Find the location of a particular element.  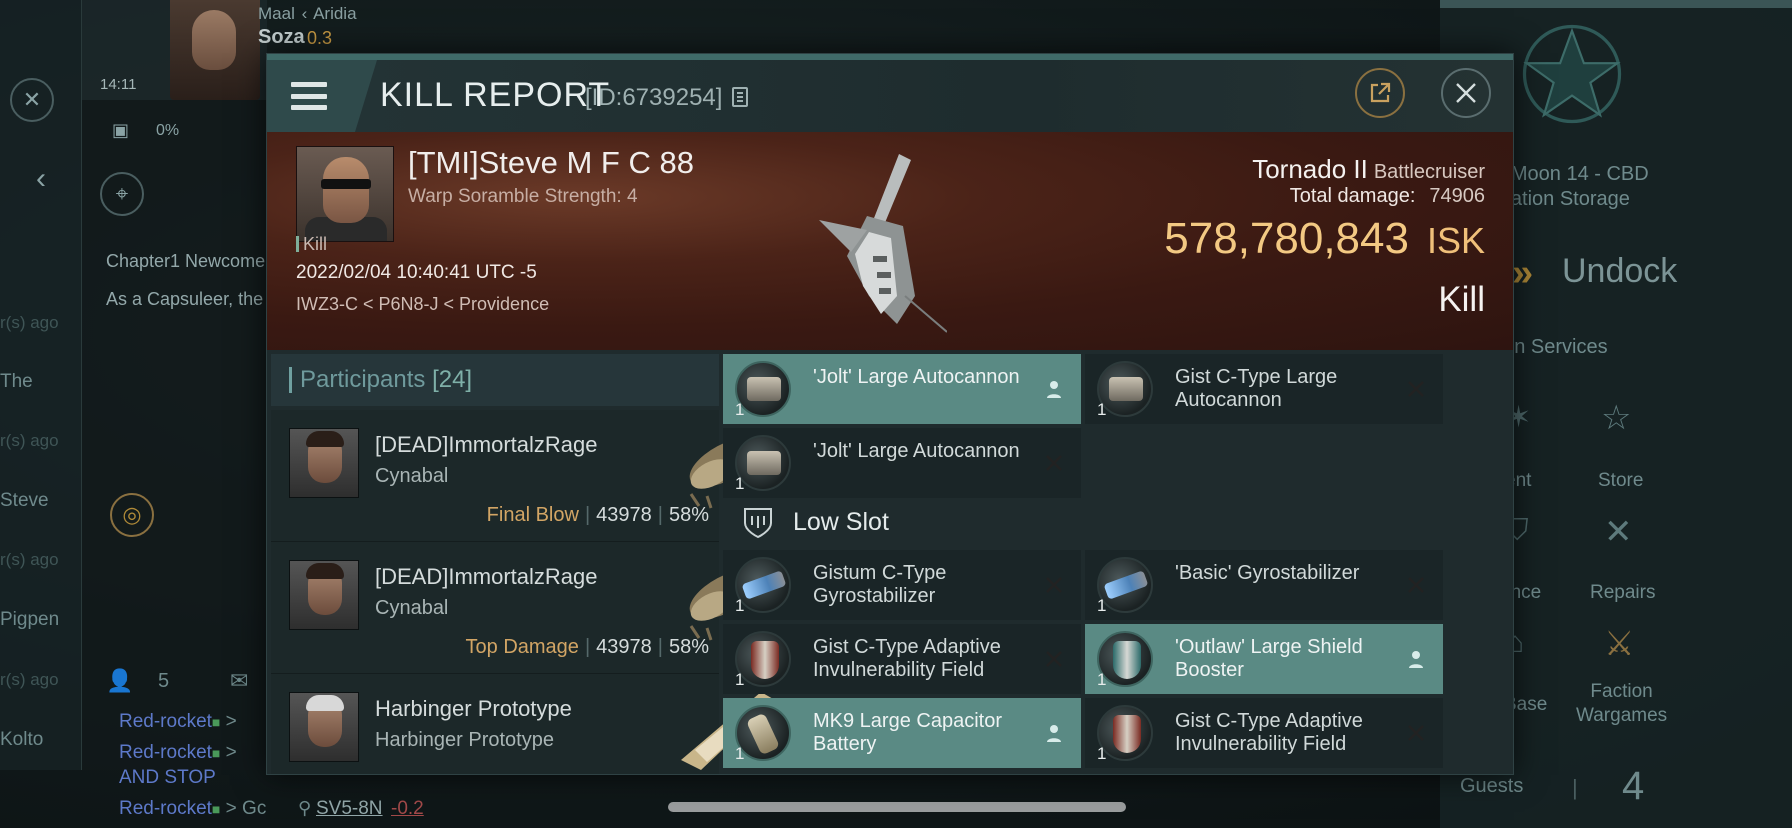

mail-icon: ✉ is located at coordinates (239, 681).